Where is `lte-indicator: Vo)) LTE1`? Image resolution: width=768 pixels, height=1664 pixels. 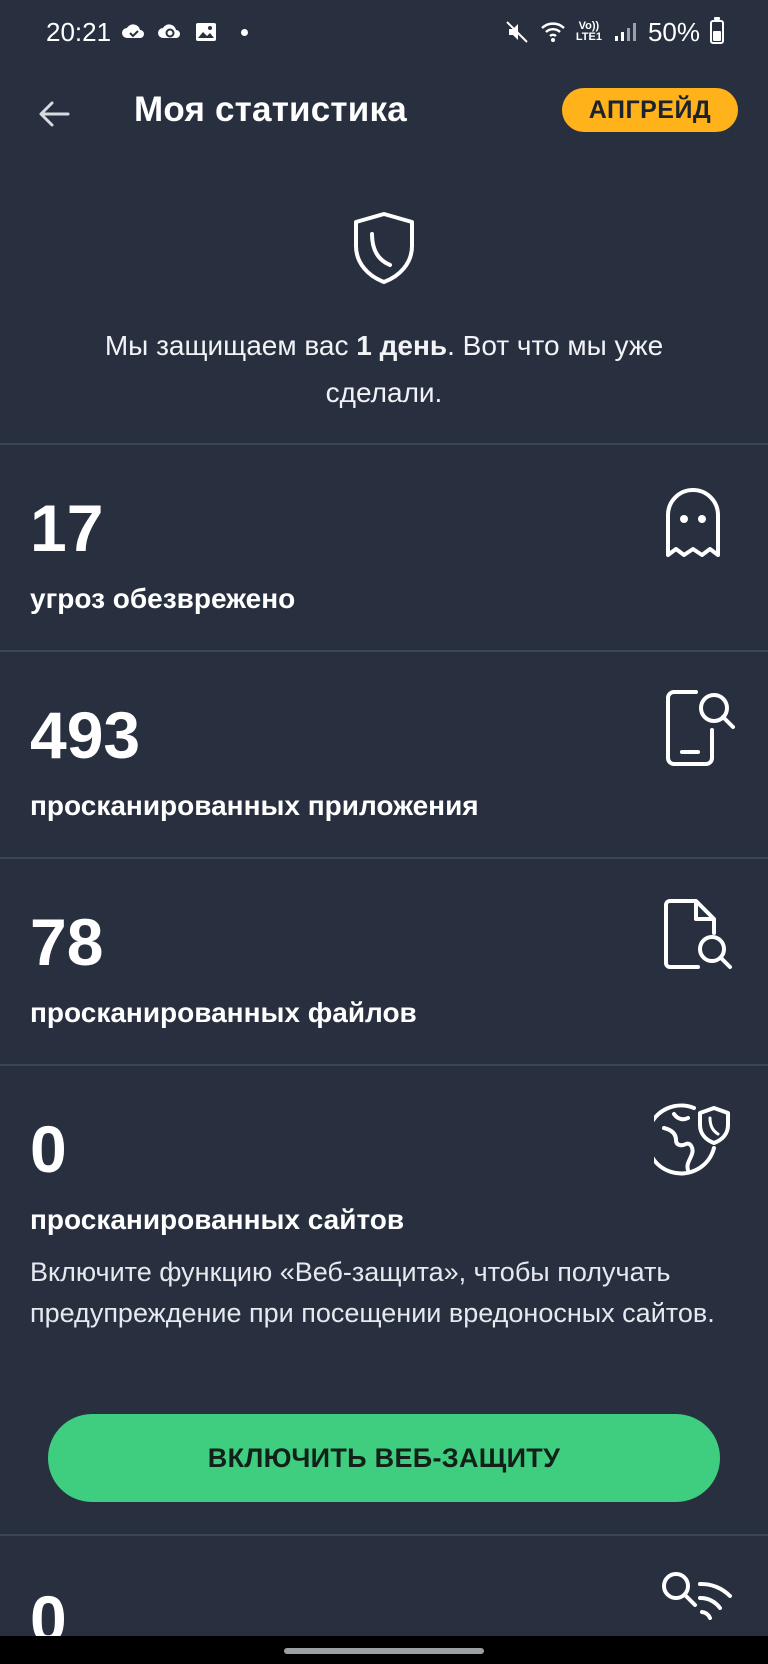 lte-indicator: Vo)) LTE1 is located at coordinates (589, 32).